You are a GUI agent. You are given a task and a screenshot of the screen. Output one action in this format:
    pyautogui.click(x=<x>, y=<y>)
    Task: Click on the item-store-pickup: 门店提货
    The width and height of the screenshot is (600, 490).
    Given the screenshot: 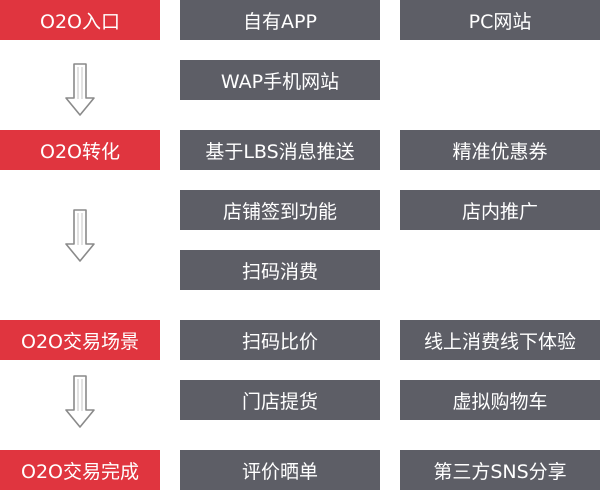 What is the action you would take?
    pyautogui.click(x=280, y=400)
    